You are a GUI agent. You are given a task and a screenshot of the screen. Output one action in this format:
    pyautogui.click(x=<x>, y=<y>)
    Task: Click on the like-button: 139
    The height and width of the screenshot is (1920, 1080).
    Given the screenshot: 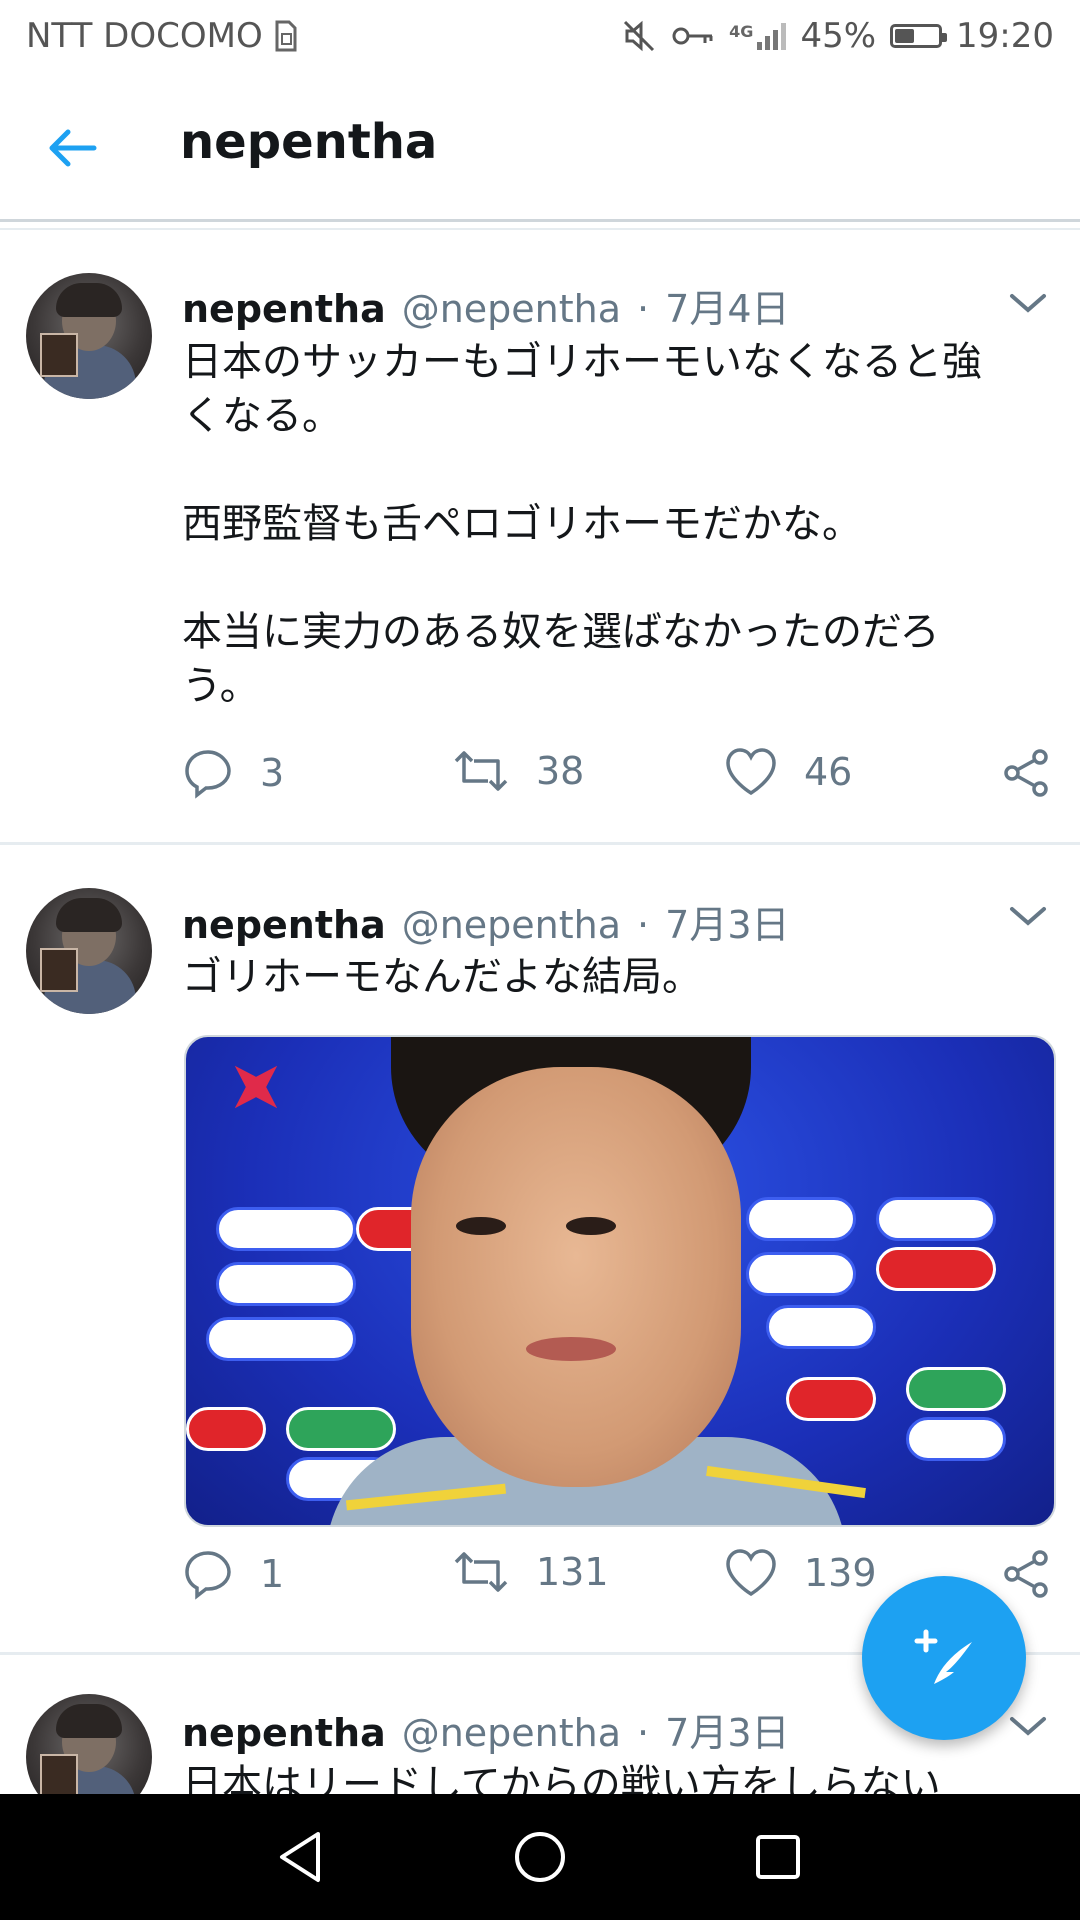 What is the action you would take?
    pyautogui.click(x=800, y=1573)
    